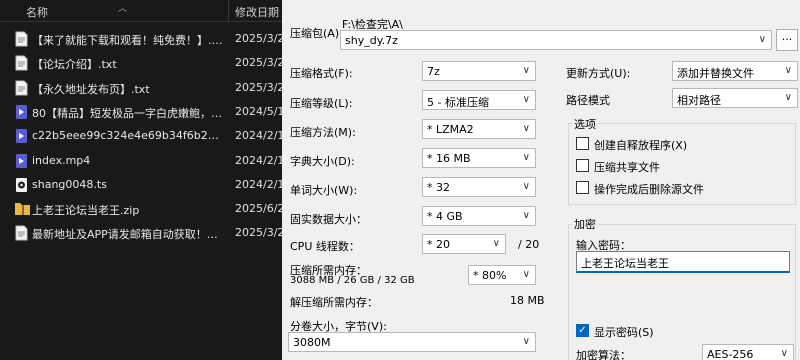 This screenshot has width=800, height=360. Describe the element at coordinates (585, 224) in the screenshot. I see `encryption-group-title: 加密` at that location.